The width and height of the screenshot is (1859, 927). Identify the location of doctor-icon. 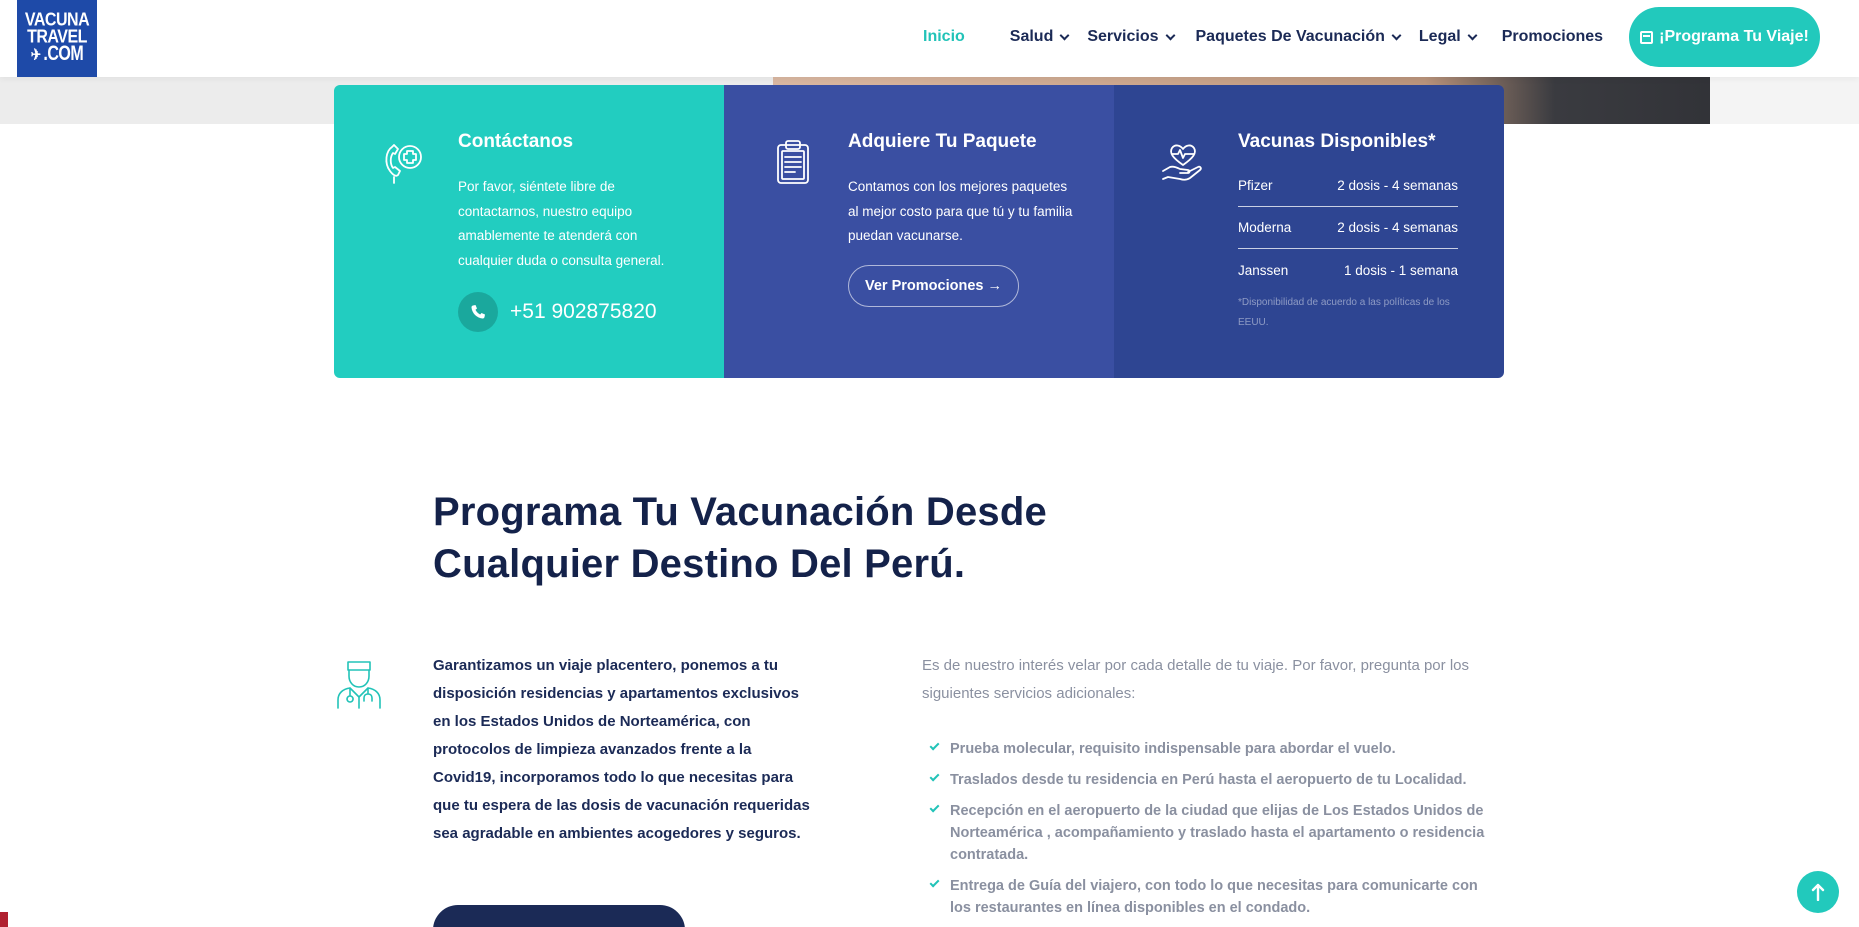
(359, 685).